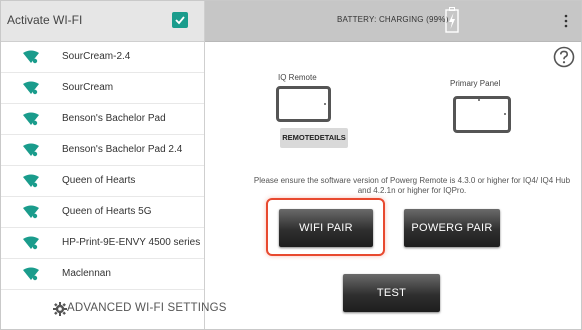 The image size is (582, 330). I want to click on status-bar: BATTERY: CHARGING (99%), so click(393, 21).